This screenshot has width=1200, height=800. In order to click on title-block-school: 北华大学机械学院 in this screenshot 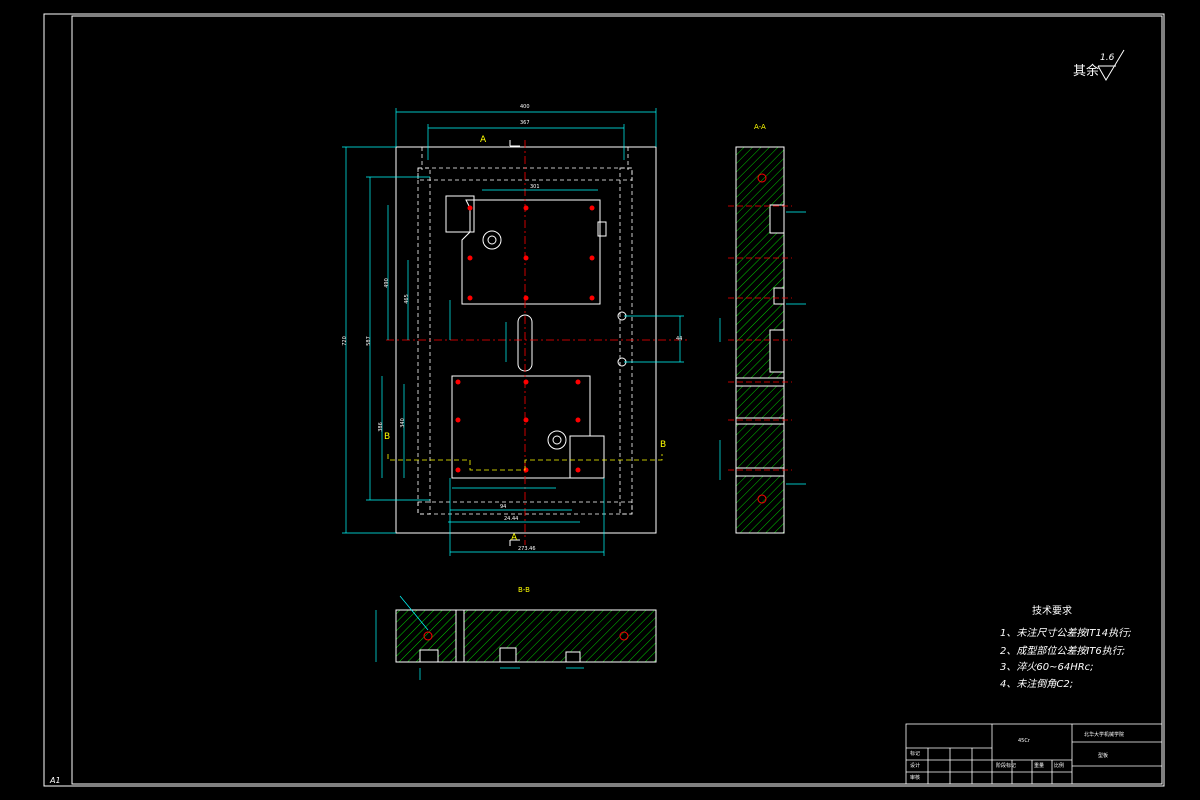, I will do `click(1104, 735)`.